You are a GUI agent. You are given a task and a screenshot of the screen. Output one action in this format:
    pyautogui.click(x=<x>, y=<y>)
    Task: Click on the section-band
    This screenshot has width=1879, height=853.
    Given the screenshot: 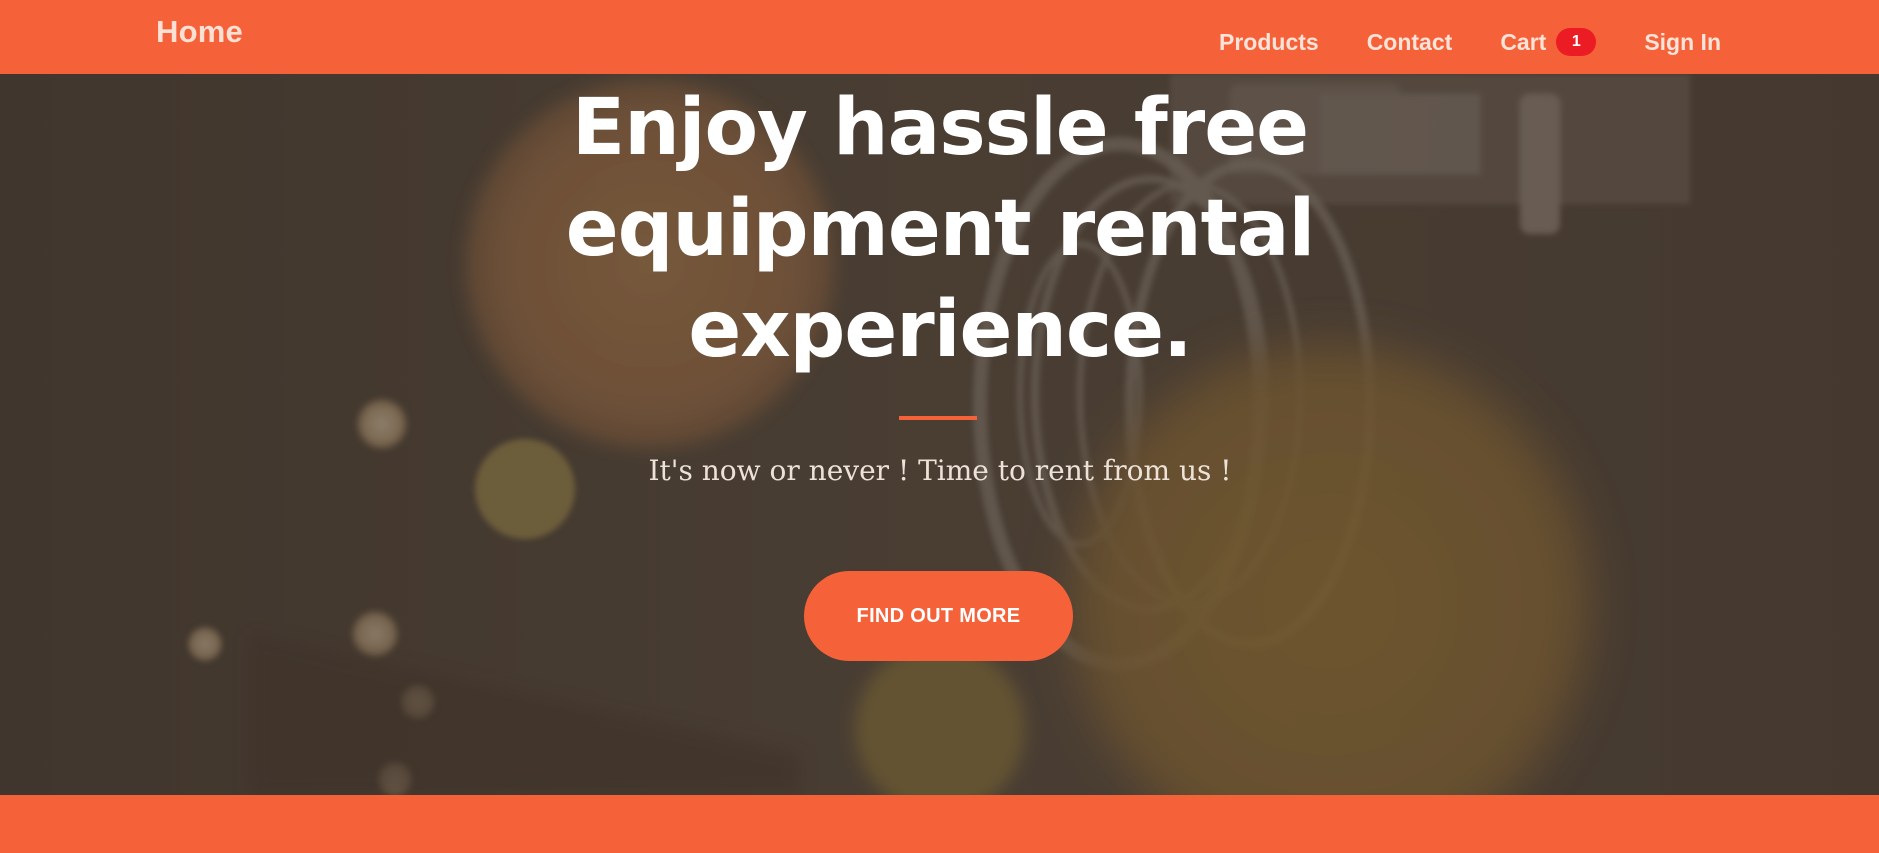 What is the action you would take?
    pyautogui.click(x=939, y=824)
    